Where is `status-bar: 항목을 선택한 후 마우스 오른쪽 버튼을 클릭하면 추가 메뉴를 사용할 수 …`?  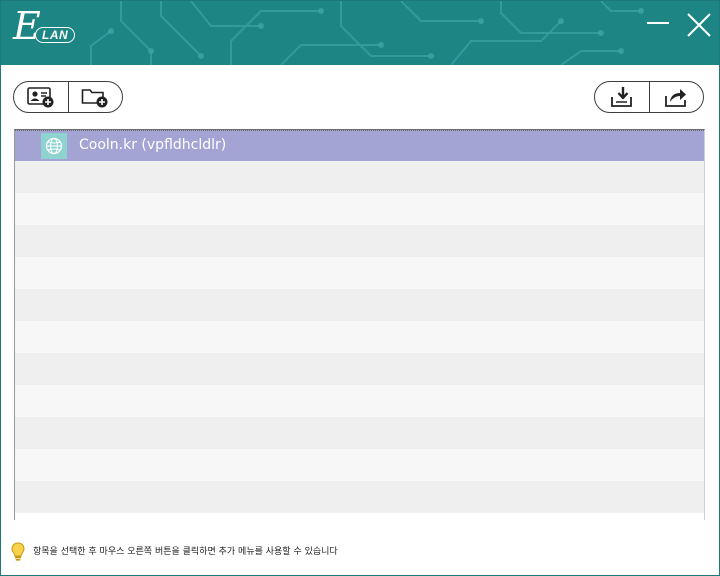 status-bar: 항목을 선택한 후 마우스 오른쪽 버튼을 클릭하면 추가 메뉴를 사용할 수 … is located at coordinates (360, 554).